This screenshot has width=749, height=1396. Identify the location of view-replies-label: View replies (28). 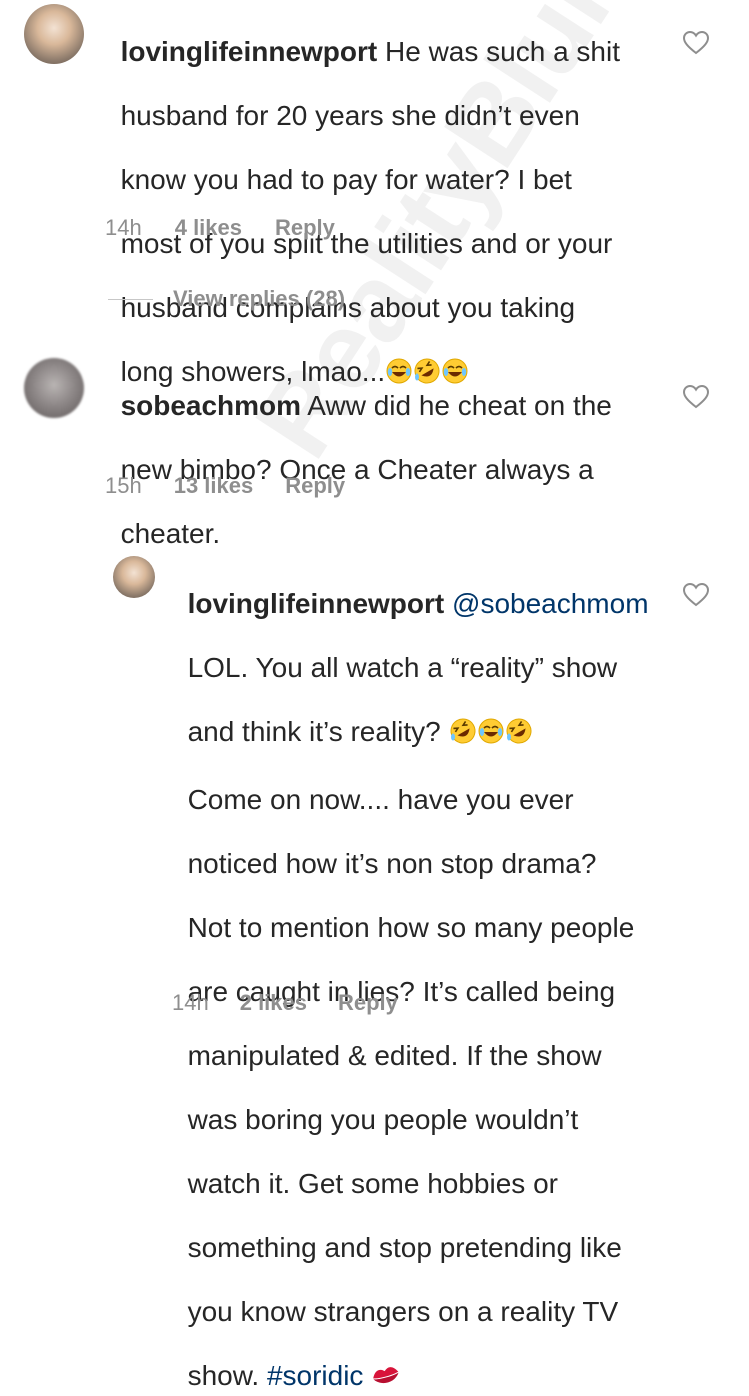
(259, 298).